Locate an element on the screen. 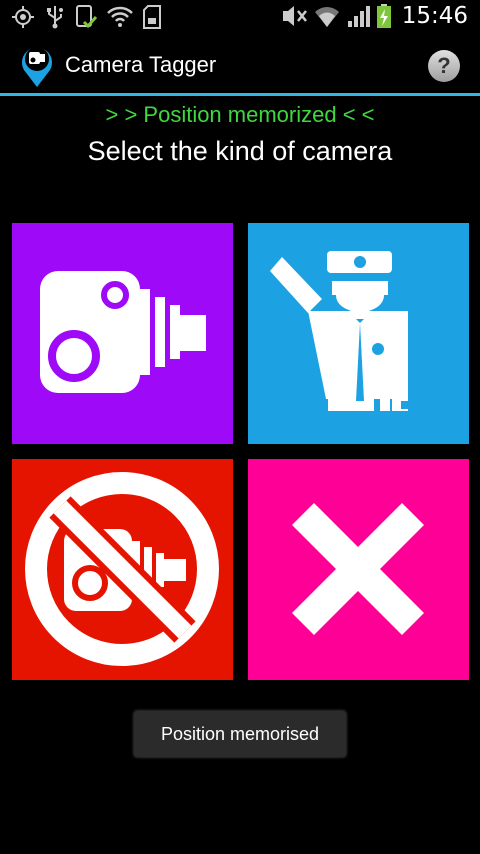 The image size is (480, 854). wifi-question-icon is located at coordinates (120, 16).